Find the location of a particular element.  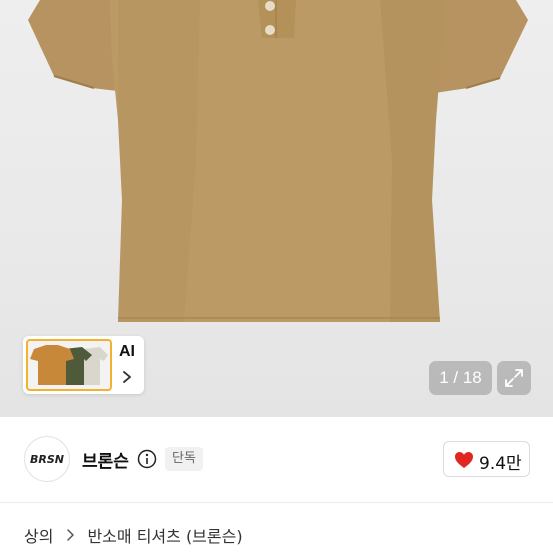

info-icon is located at coordinates (147, 459).